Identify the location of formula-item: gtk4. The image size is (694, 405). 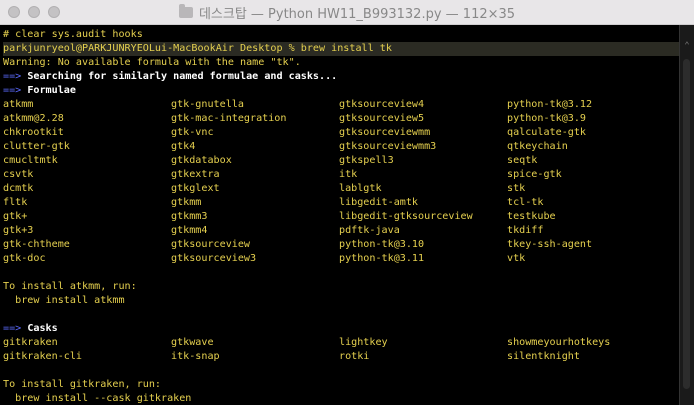
(183, 146).